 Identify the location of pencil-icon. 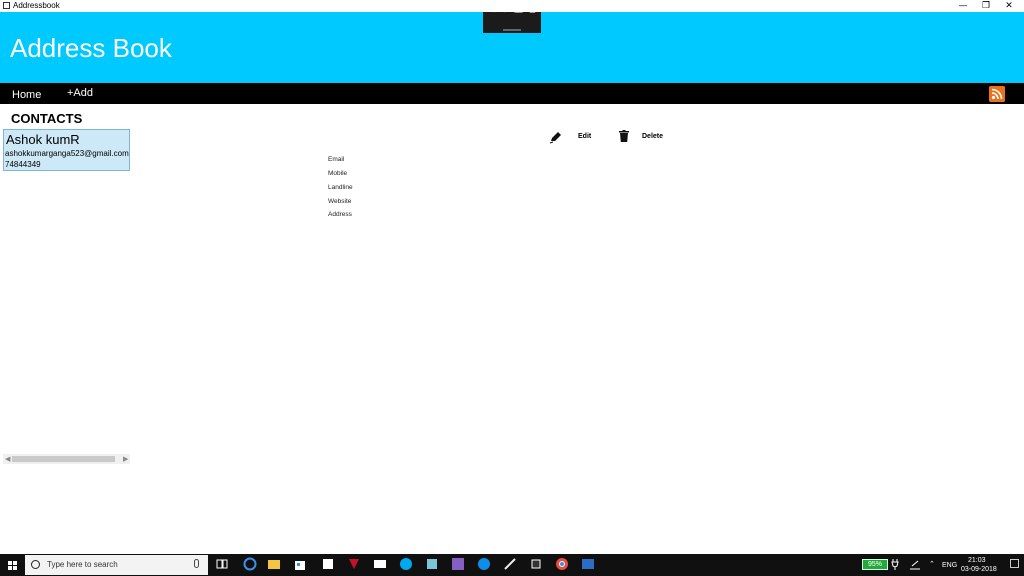
(556, 137).